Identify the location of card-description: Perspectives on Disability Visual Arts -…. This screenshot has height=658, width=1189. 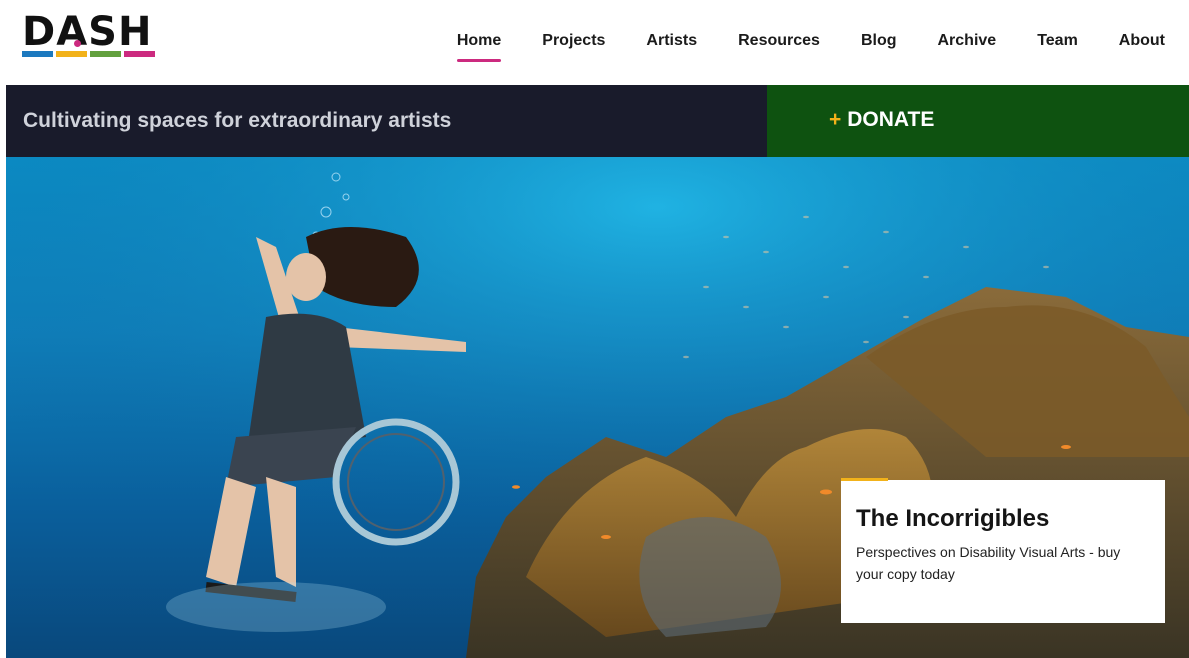
(988, 563).